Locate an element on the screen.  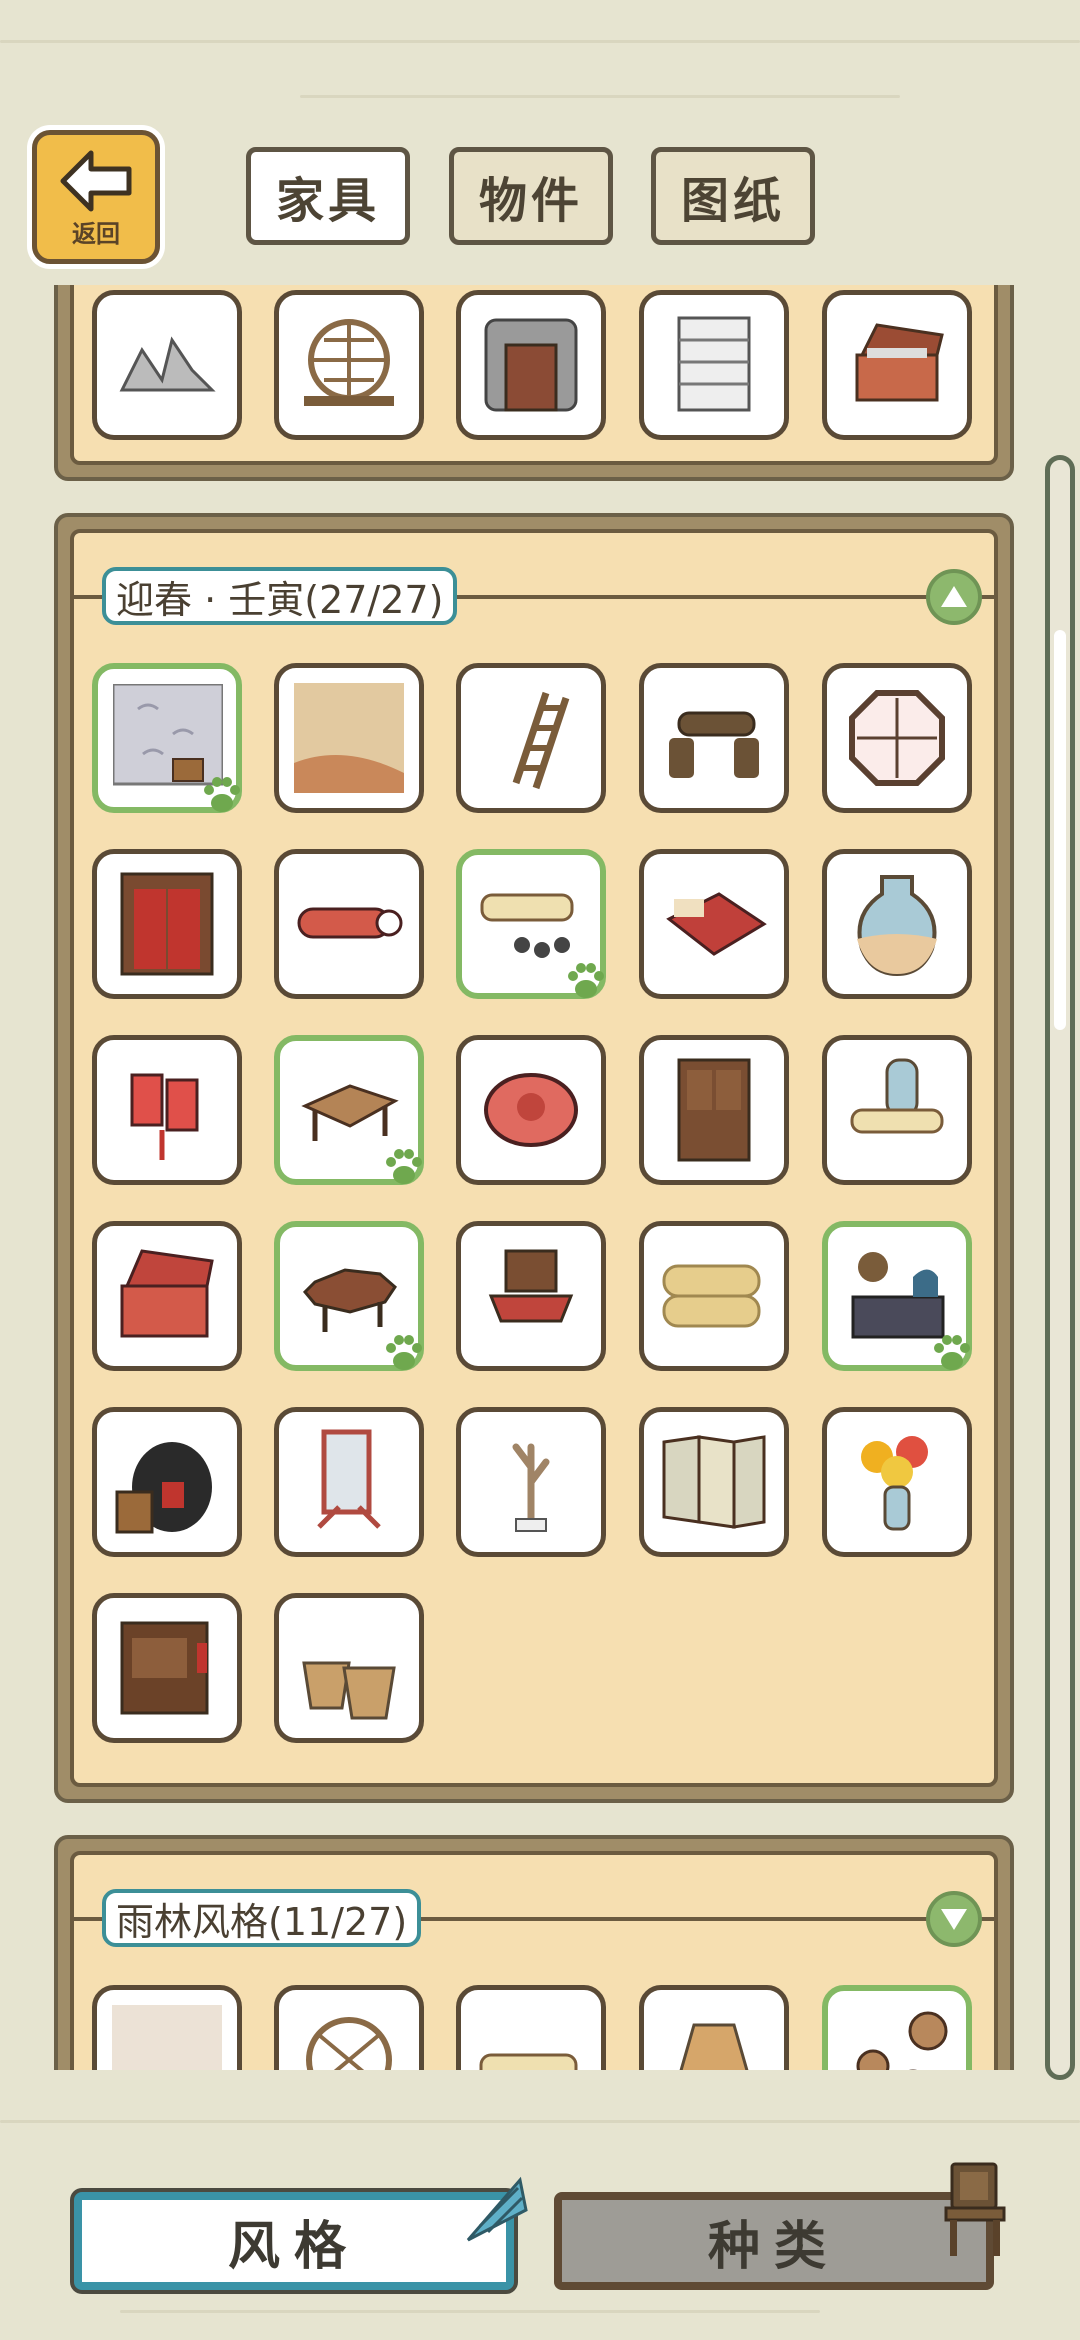
small-cabinet-icon is located at coordinates (164, 1668).